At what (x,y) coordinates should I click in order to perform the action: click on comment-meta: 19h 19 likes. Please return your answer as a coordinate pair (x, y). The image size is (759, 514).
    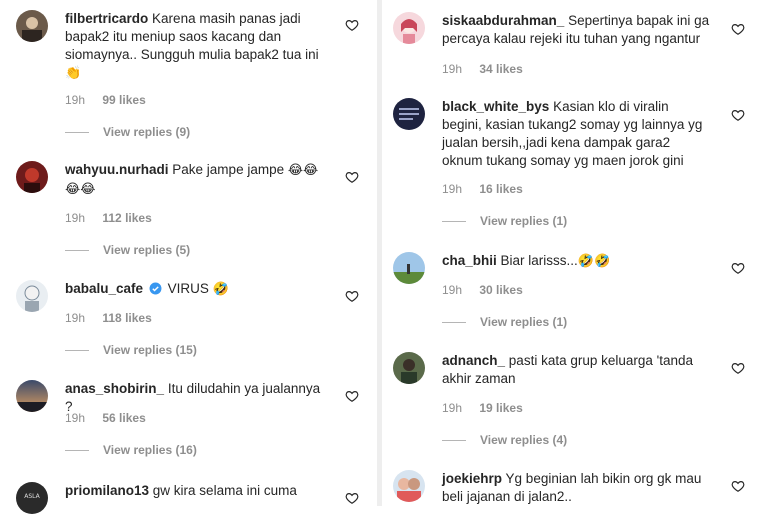
    Looking at the image, I should click on (482, 408).